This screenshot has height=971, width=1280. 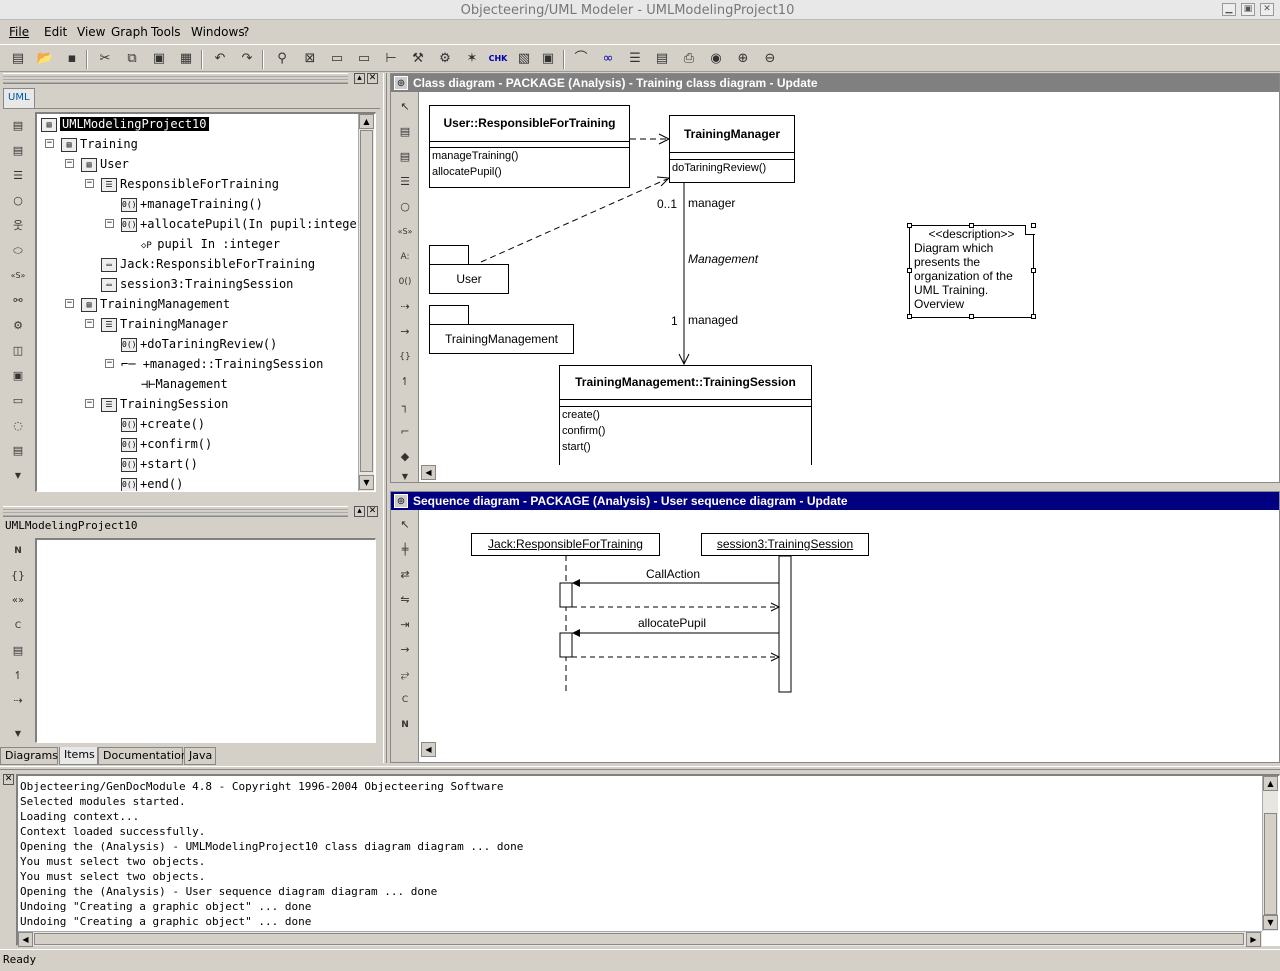 I want to click on check-model-icon: CHK, so click(x=498, y=59).